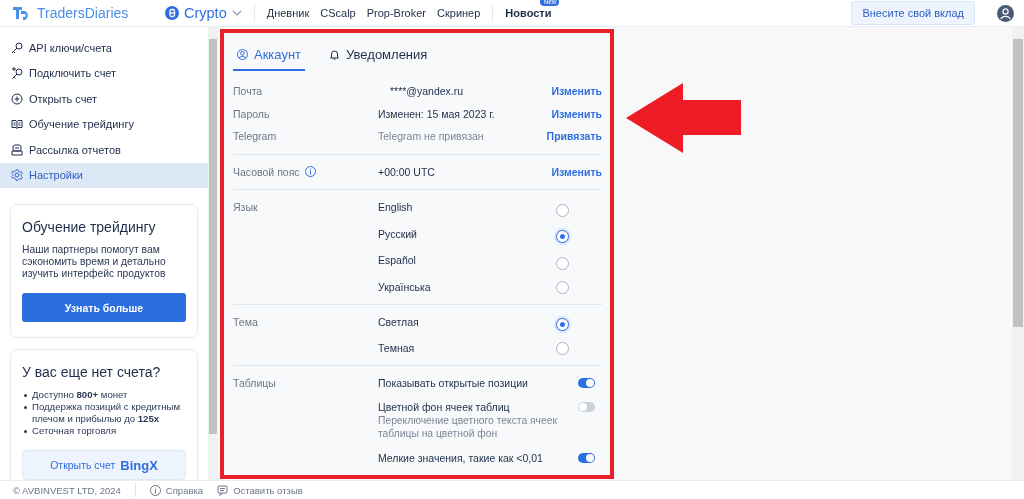 The height and width of the screenshot is (499, 1024). Describe the element at coordinates (431, 136) in the screenshot. I see `field-value: Telegram не привязан` at that location.